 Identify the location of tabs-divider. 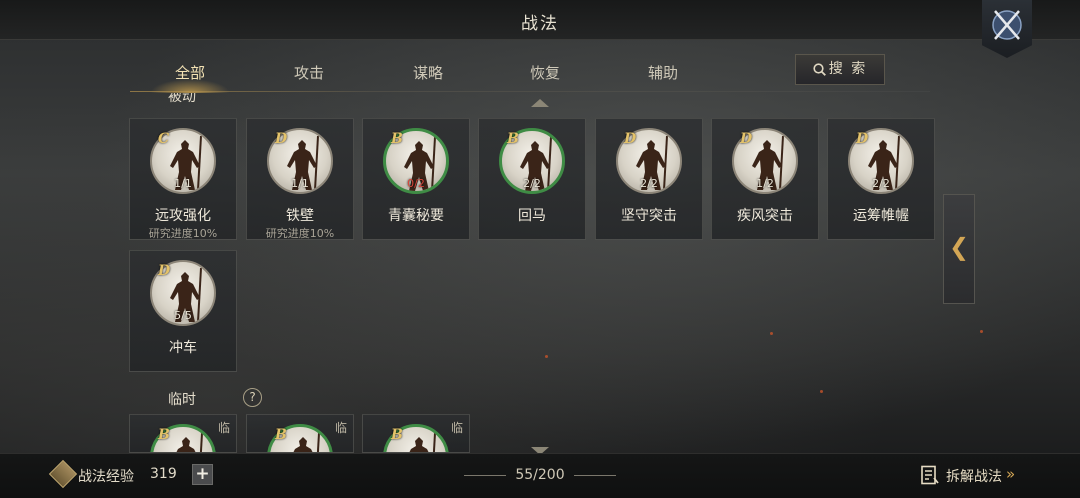
(530, 91).